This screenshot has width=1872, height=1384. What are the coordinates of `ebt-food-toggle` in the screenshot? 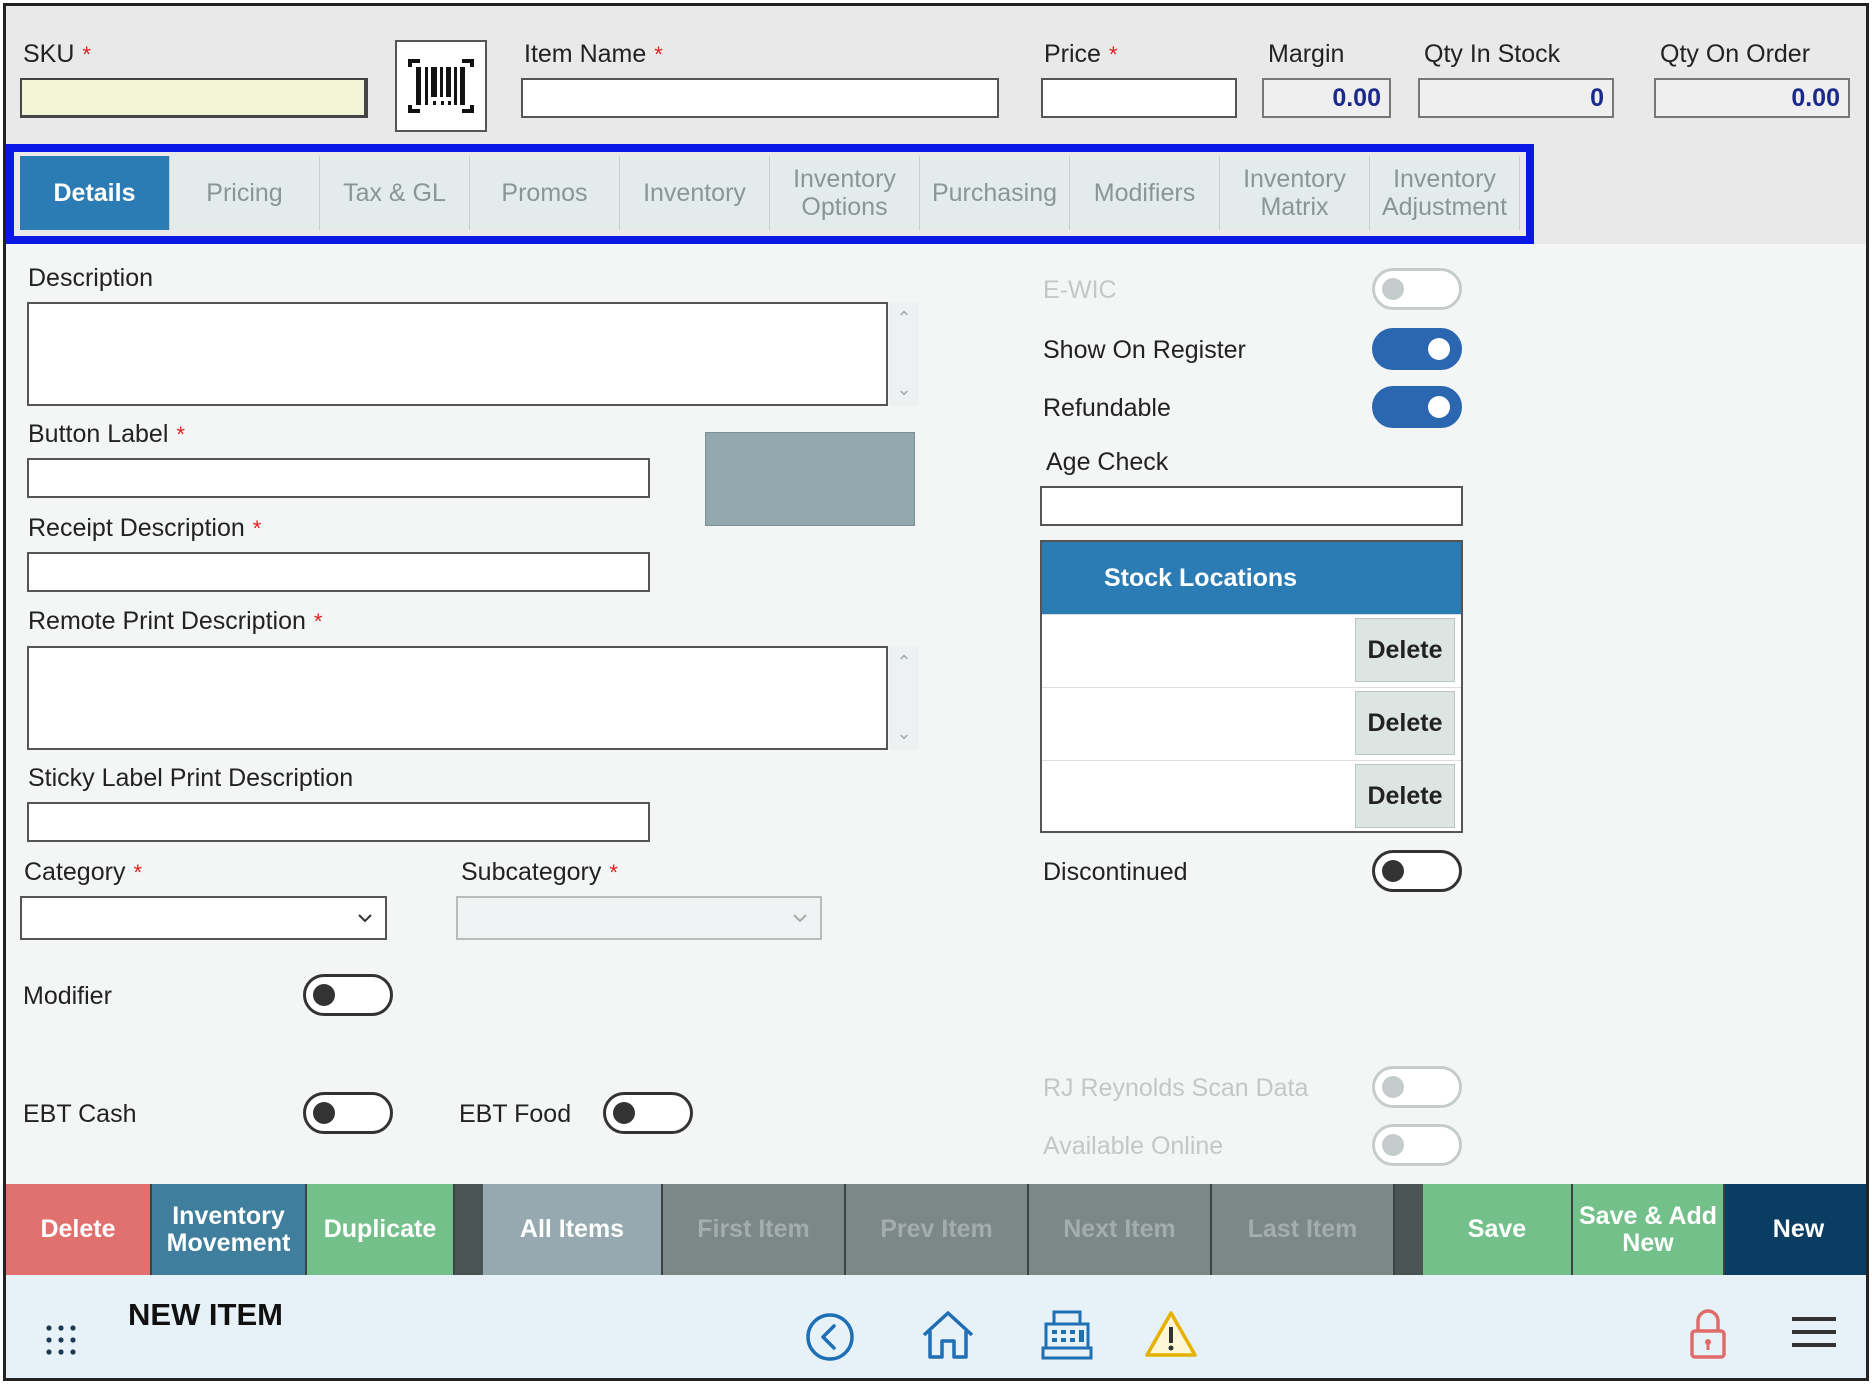 It's located at (648, 1113).